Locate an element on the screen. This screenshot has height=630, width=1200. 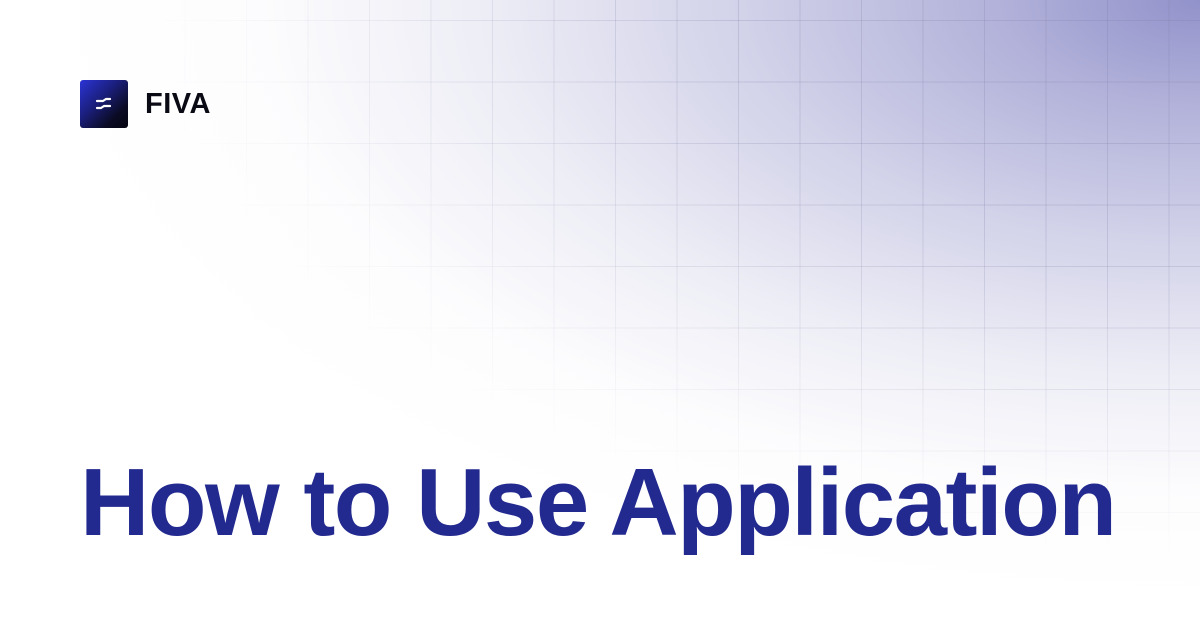
fiva-logo-icon is located at coordinates (104, 104).